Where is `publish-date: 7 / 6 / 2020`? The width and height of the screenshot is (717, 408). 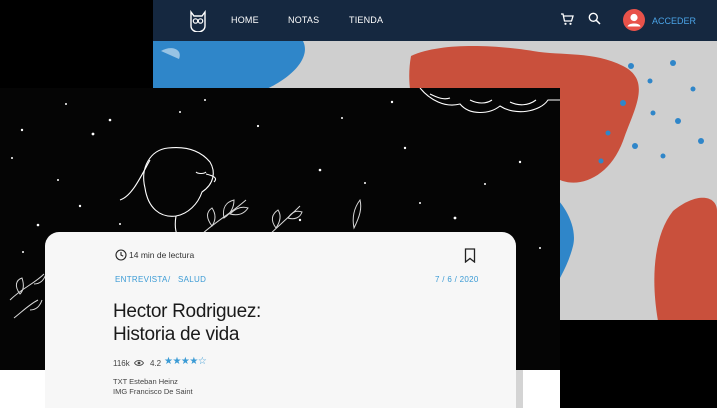 publish-date: 7 / 6 / 2020 is located at coordinates (457, 279).